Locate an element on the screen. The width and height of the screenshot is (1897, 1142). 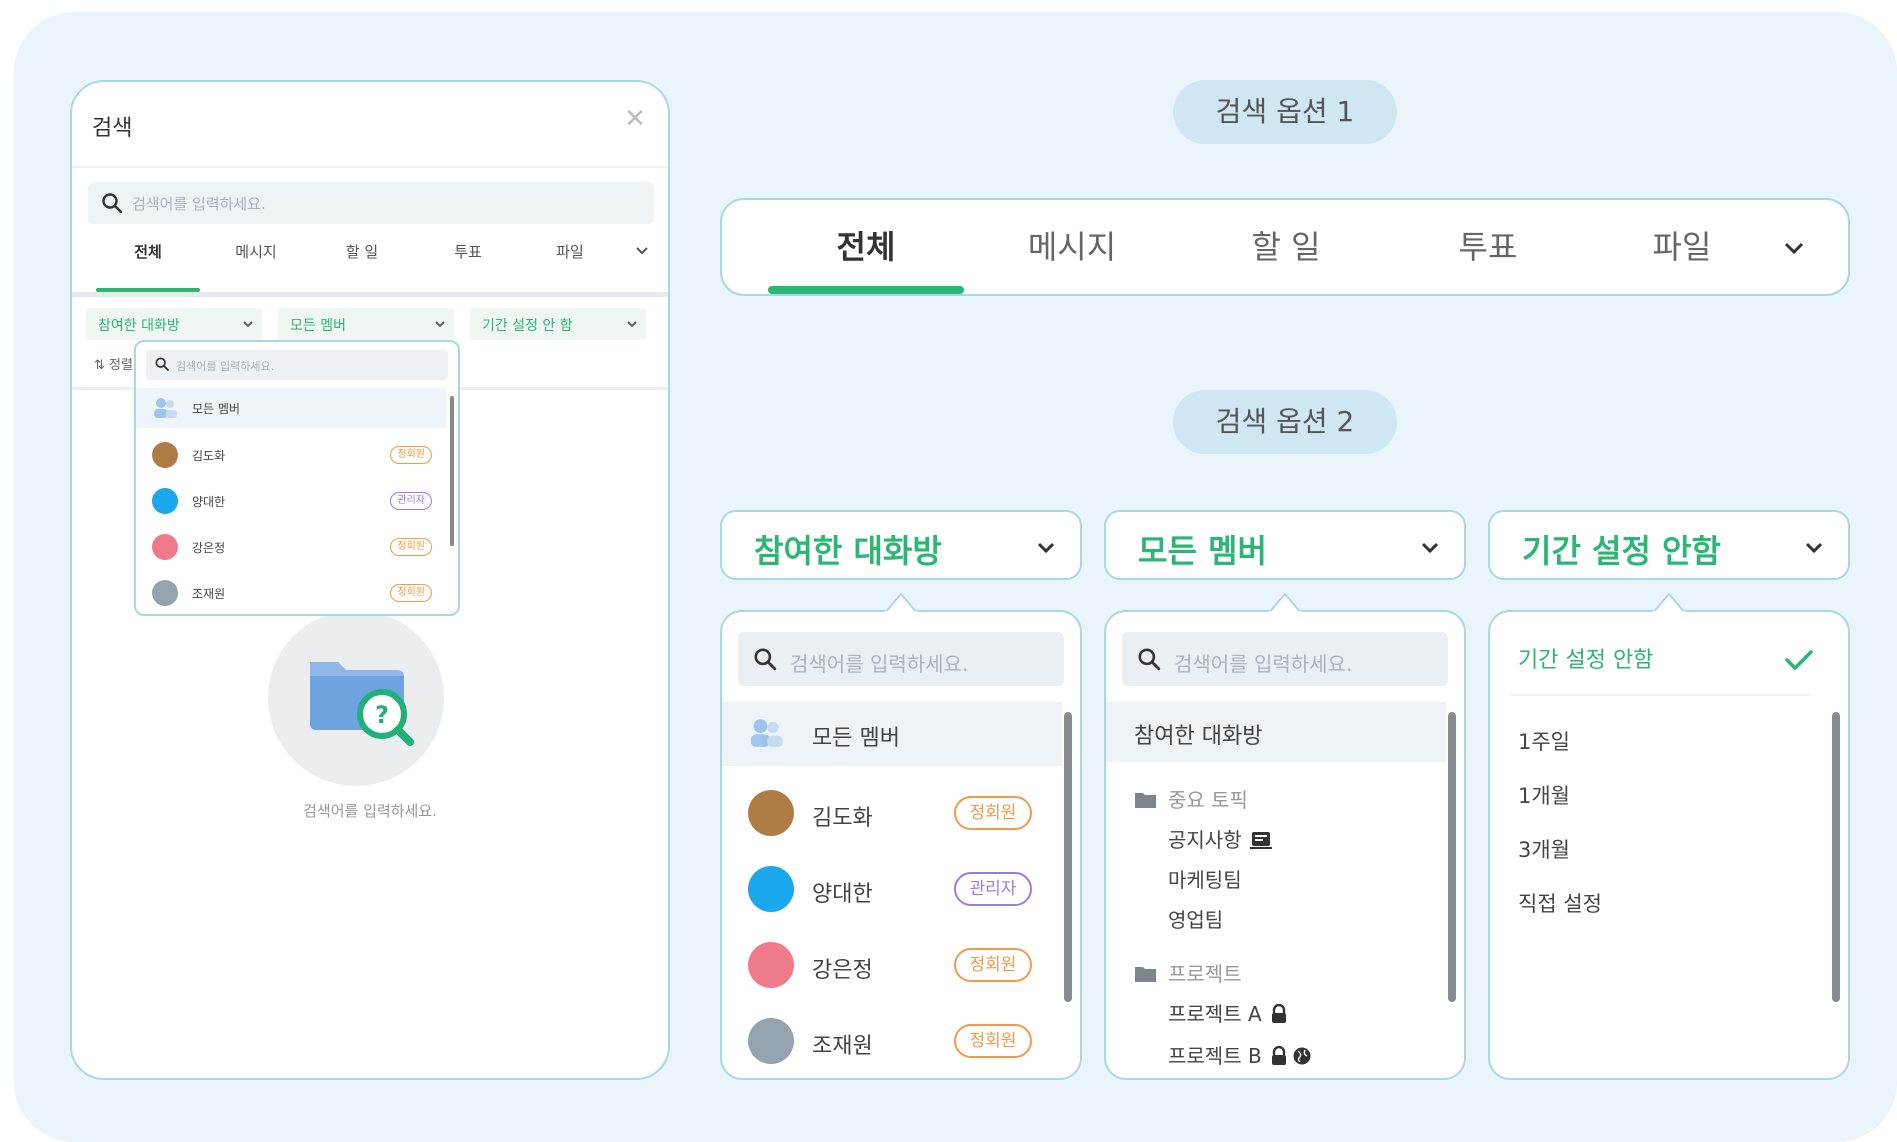
folder-search-icon: ? is located at coordinates (362, 704).